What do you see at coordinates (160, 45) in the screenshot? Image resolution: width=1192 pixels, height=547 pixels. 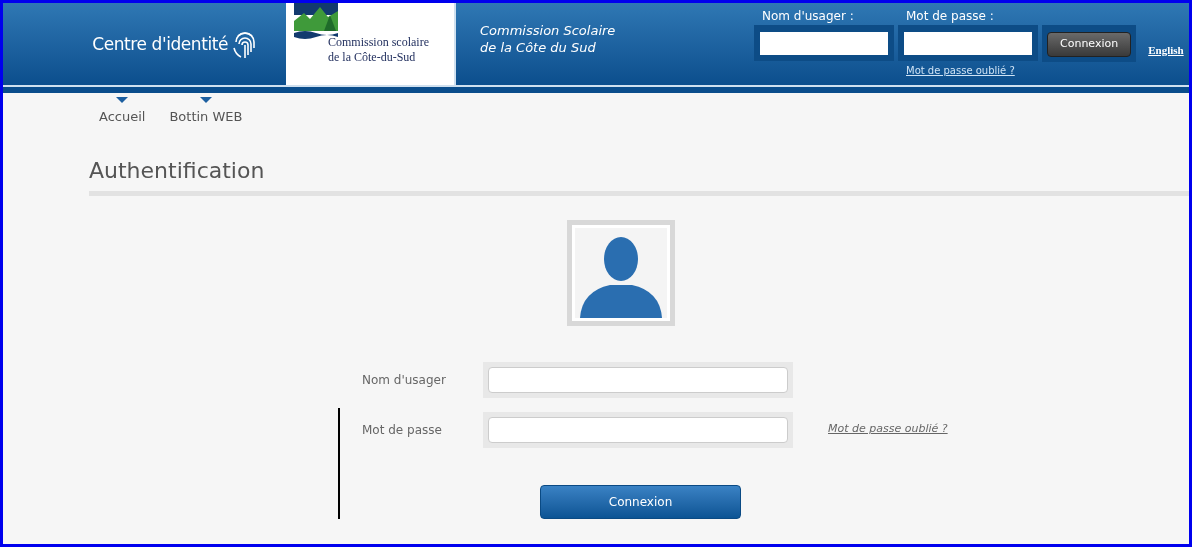 I see `brand-title: Centre d'identité` at bounding box center [160, 45].